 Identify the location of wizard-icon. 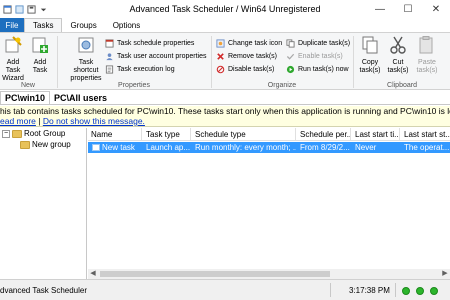
(13, 44).